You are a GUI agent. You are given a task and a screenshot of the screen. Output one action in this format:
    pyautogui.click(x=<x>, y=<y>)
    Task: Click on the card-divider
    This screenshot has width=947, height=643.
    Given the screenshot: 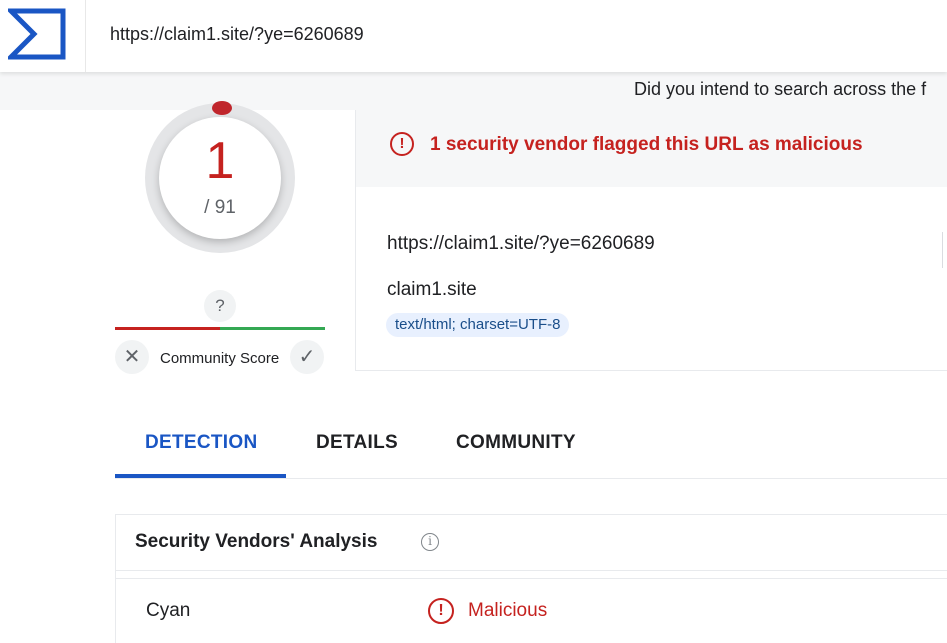 What is the action you would take?
    pyautogui.click(x=942, y=250)
    